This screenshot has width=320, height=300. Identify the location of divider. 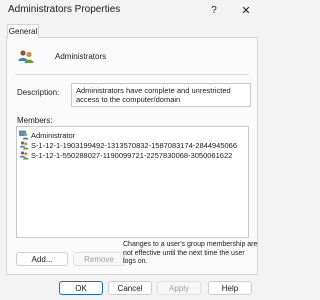
(132, 74).